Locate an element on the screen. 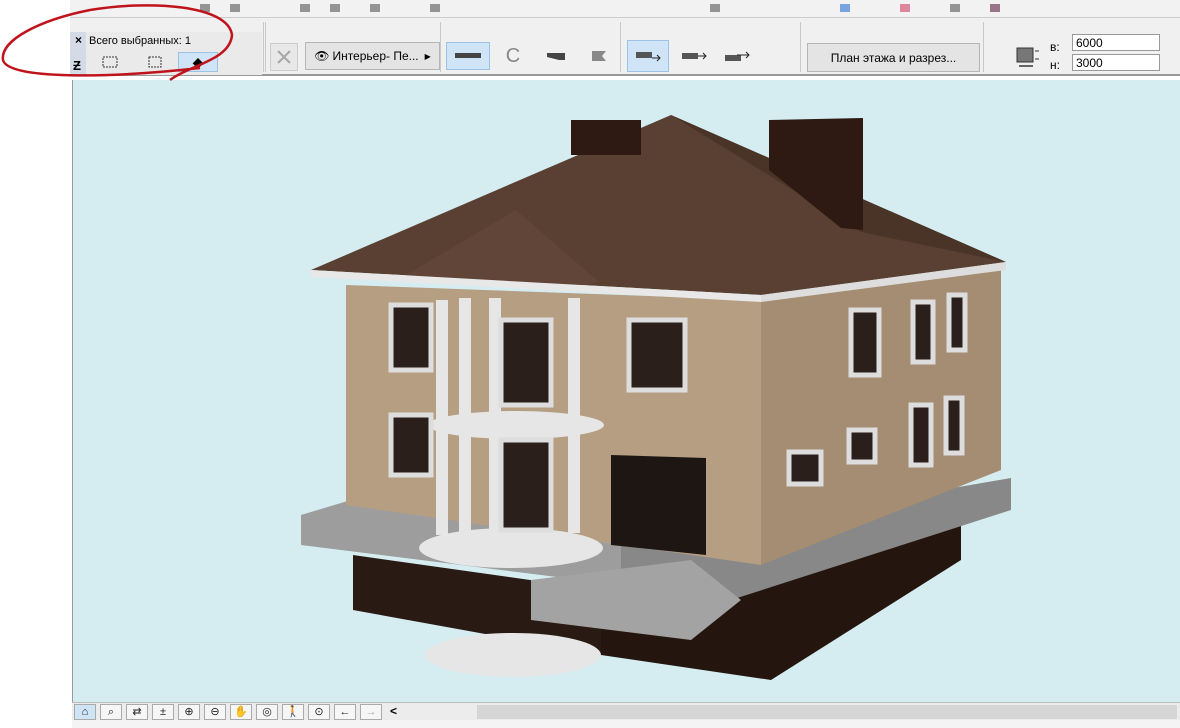  curve-button: C is located at coordinates (513, 56).